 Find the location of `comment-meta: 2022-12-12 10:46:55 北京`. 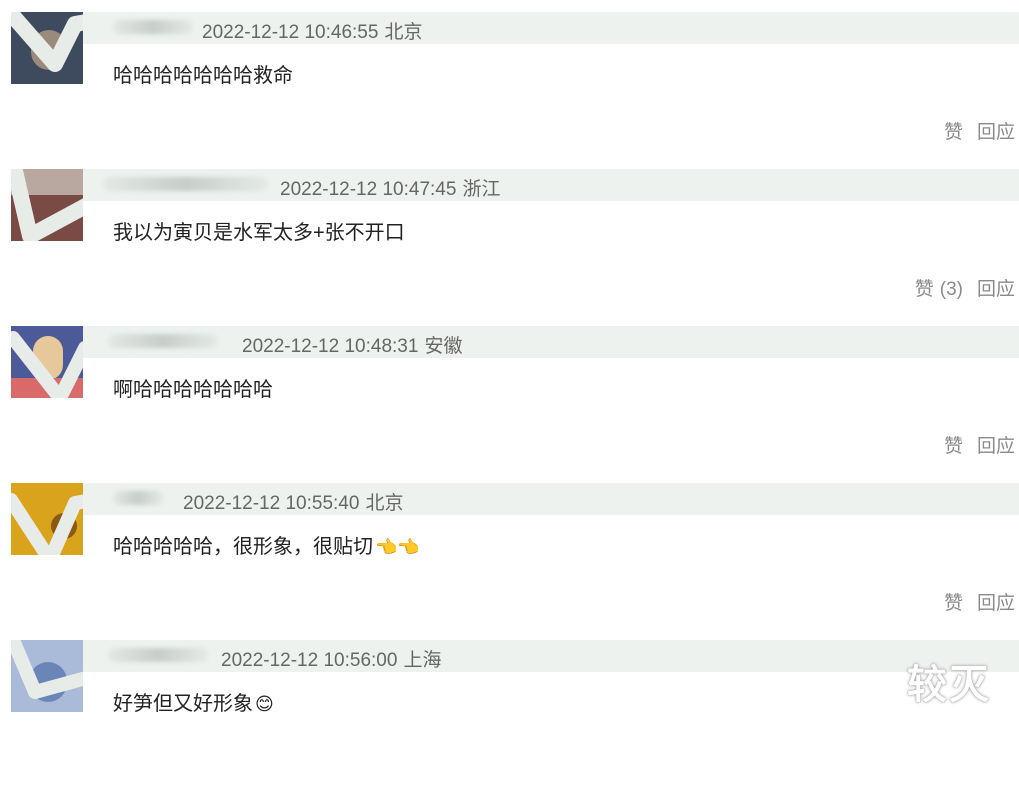

comment-meta: 2022-12-12 10:46:55 北京 is located at coordinates (312, 30).